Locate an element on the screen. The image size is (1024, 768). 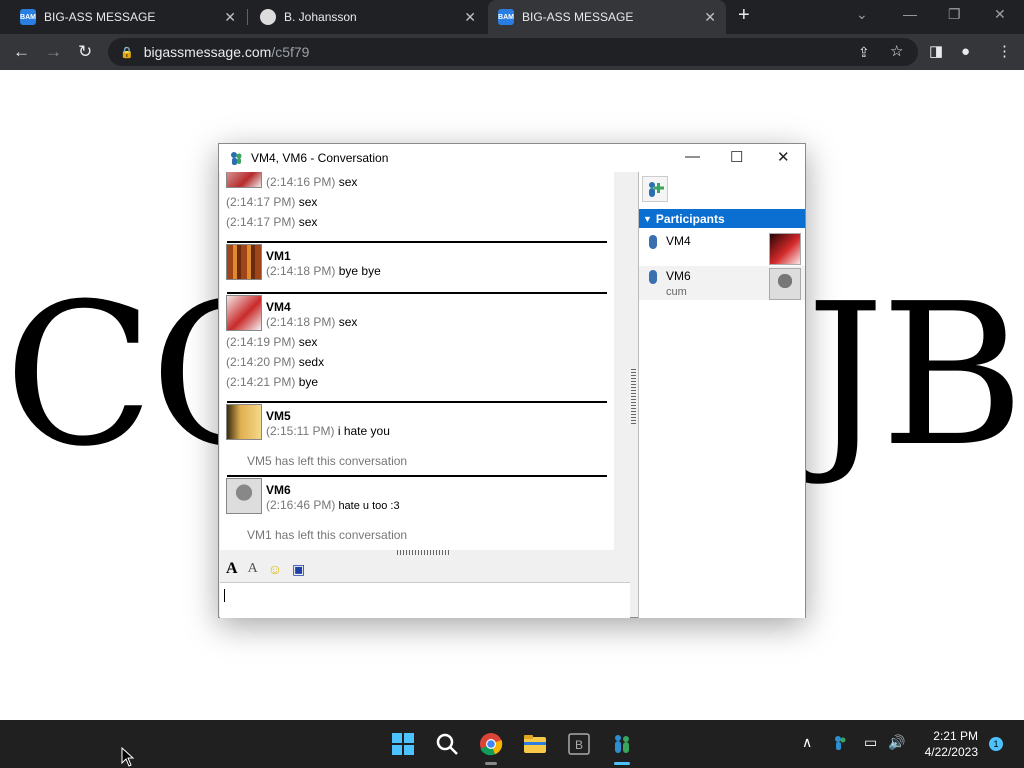
emoticon-icon: ☺ is located at coordinates (275, 569).